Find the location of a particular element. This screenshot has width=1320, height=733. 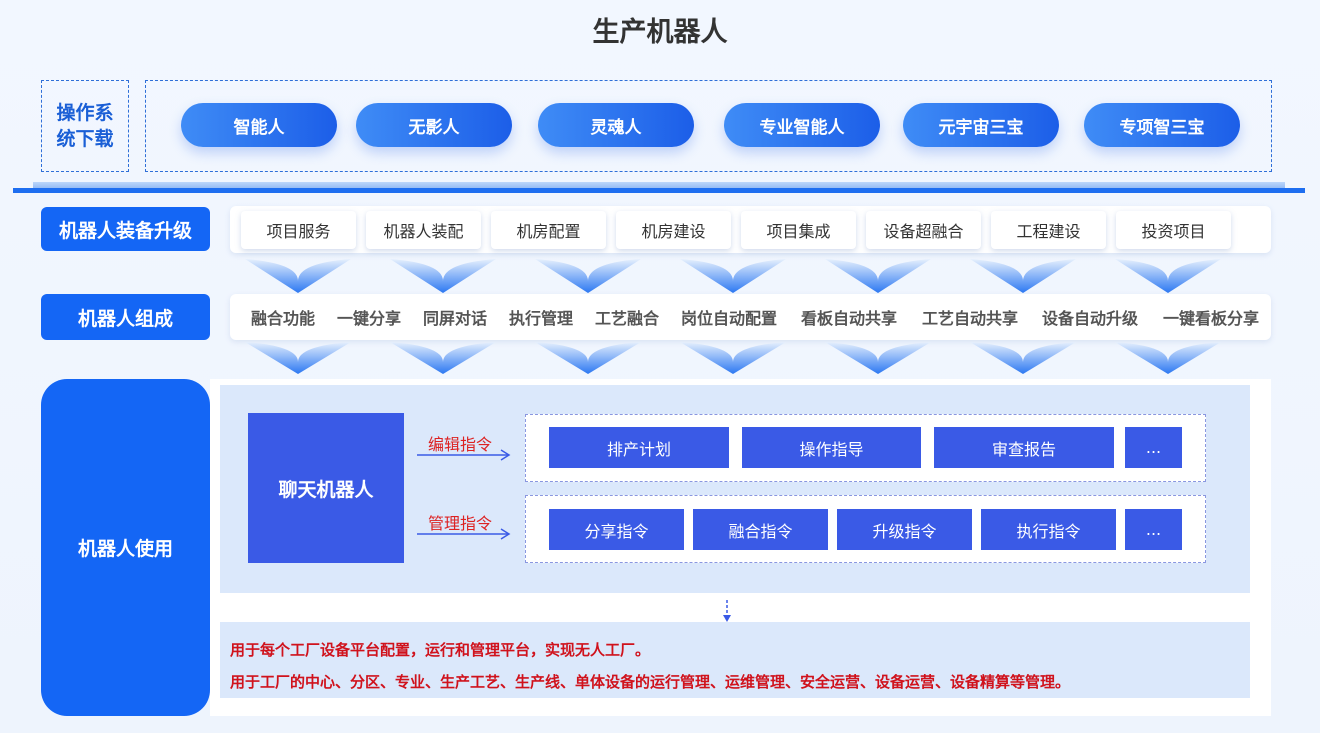

composition-item: 工艺自动共享 is located at coordinates (970, 318).